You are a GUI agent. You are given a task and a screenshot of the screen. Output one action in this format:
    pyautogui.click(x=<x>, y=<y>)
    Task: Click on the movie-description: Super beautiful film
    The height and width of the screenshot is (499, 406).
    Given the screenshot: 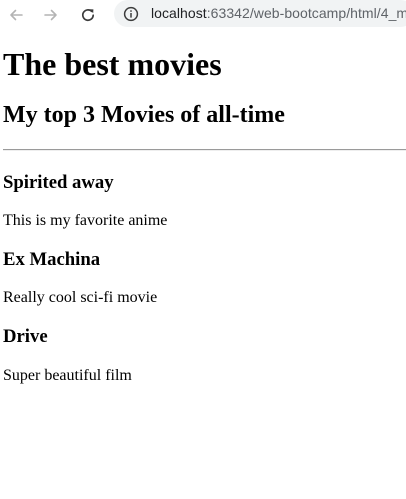 What is the action you would take?
    pyautogui.click(x=67, y=375)
    